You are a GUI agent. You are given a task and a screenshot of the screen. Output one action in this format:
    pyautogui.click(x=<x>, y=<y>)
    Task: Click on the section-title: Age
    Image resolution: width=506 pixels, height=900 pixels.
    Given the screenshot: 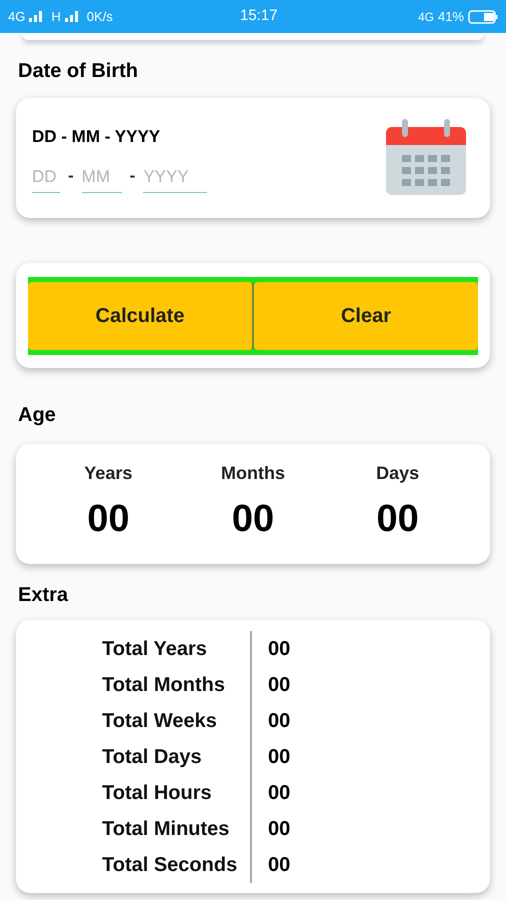 What is the action you would take?
    pyautogui.click(x=37, y=415)
    